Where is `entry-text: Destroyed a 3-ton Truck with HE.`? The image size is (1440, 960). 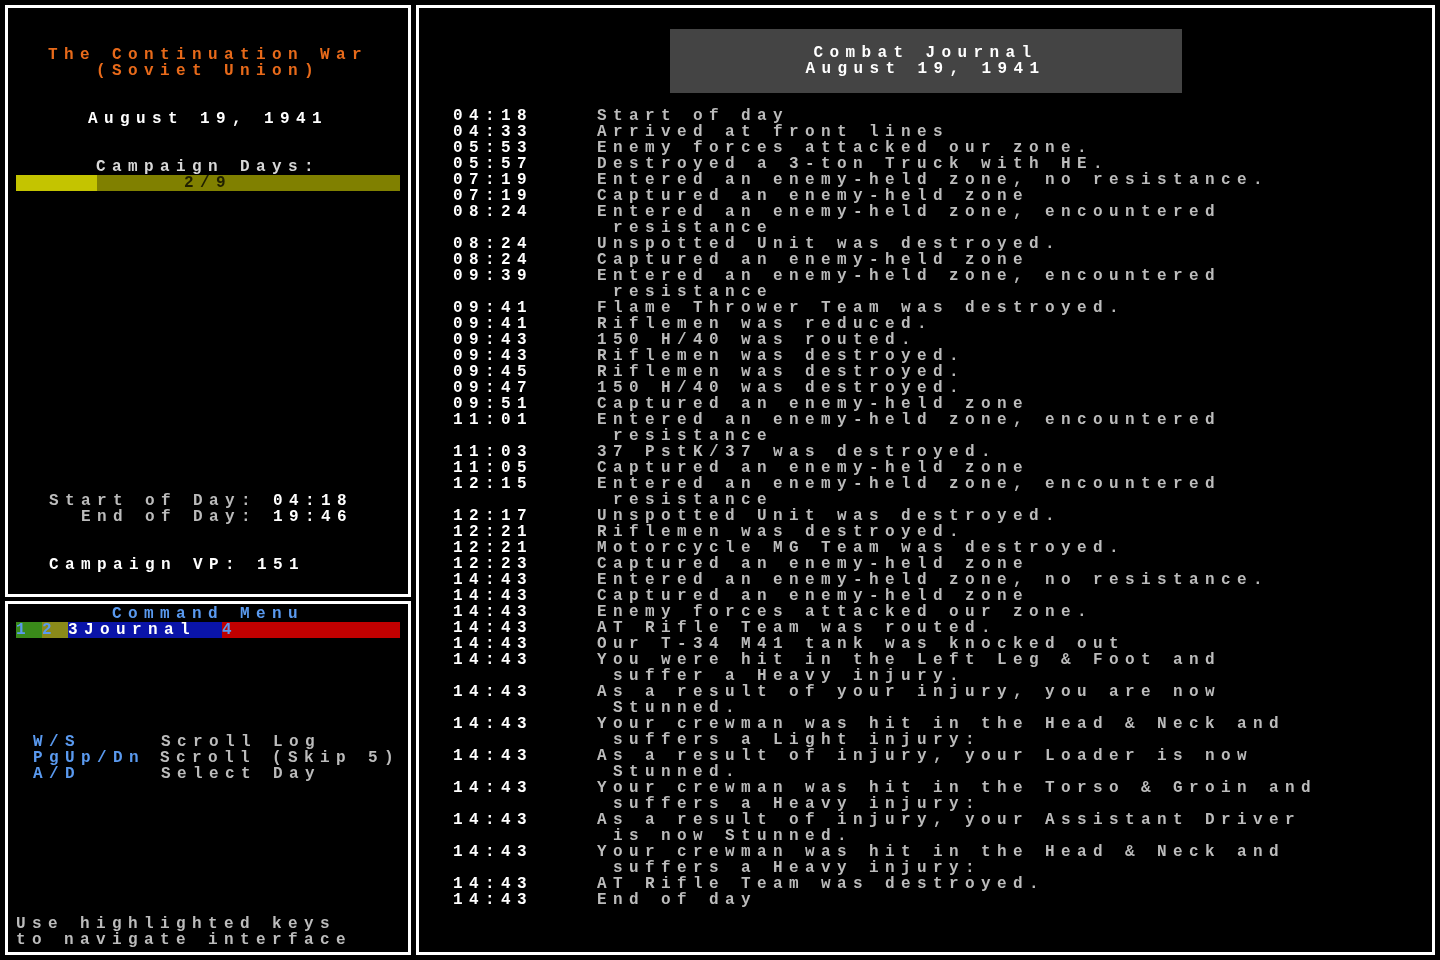
entry-text: Destroyed a 3-ton Truck with HE. is located at coordinates (853, 164).